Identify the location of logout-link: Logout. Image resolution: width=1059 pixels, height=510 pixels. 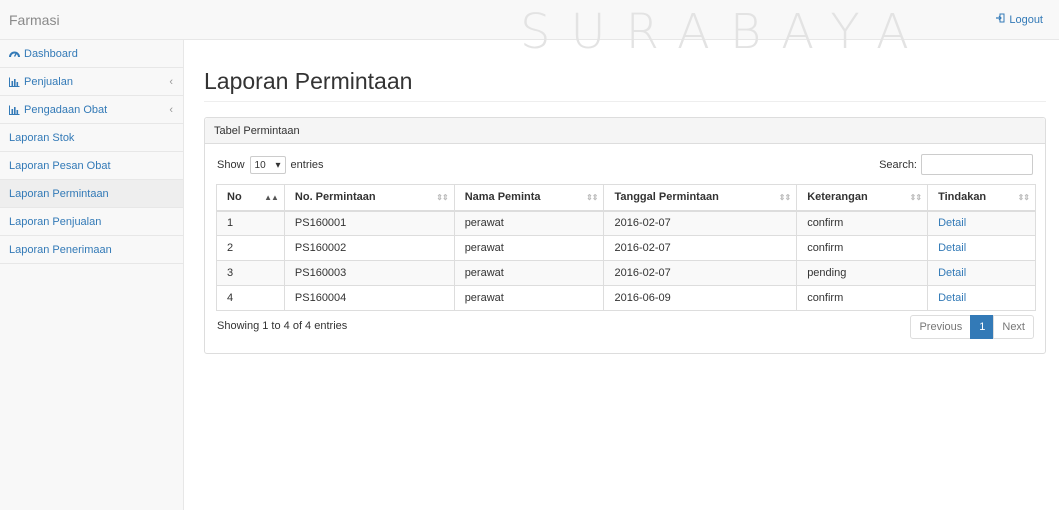
(1019, 19).